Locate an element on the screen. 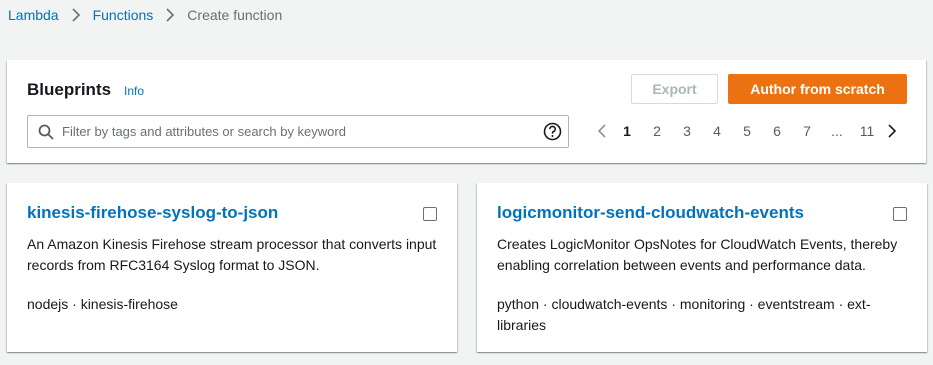 The height and width of the screenshot is (365, 933). breadcrumb: Lambda Functions Create function is located at coordinates (145, 15).